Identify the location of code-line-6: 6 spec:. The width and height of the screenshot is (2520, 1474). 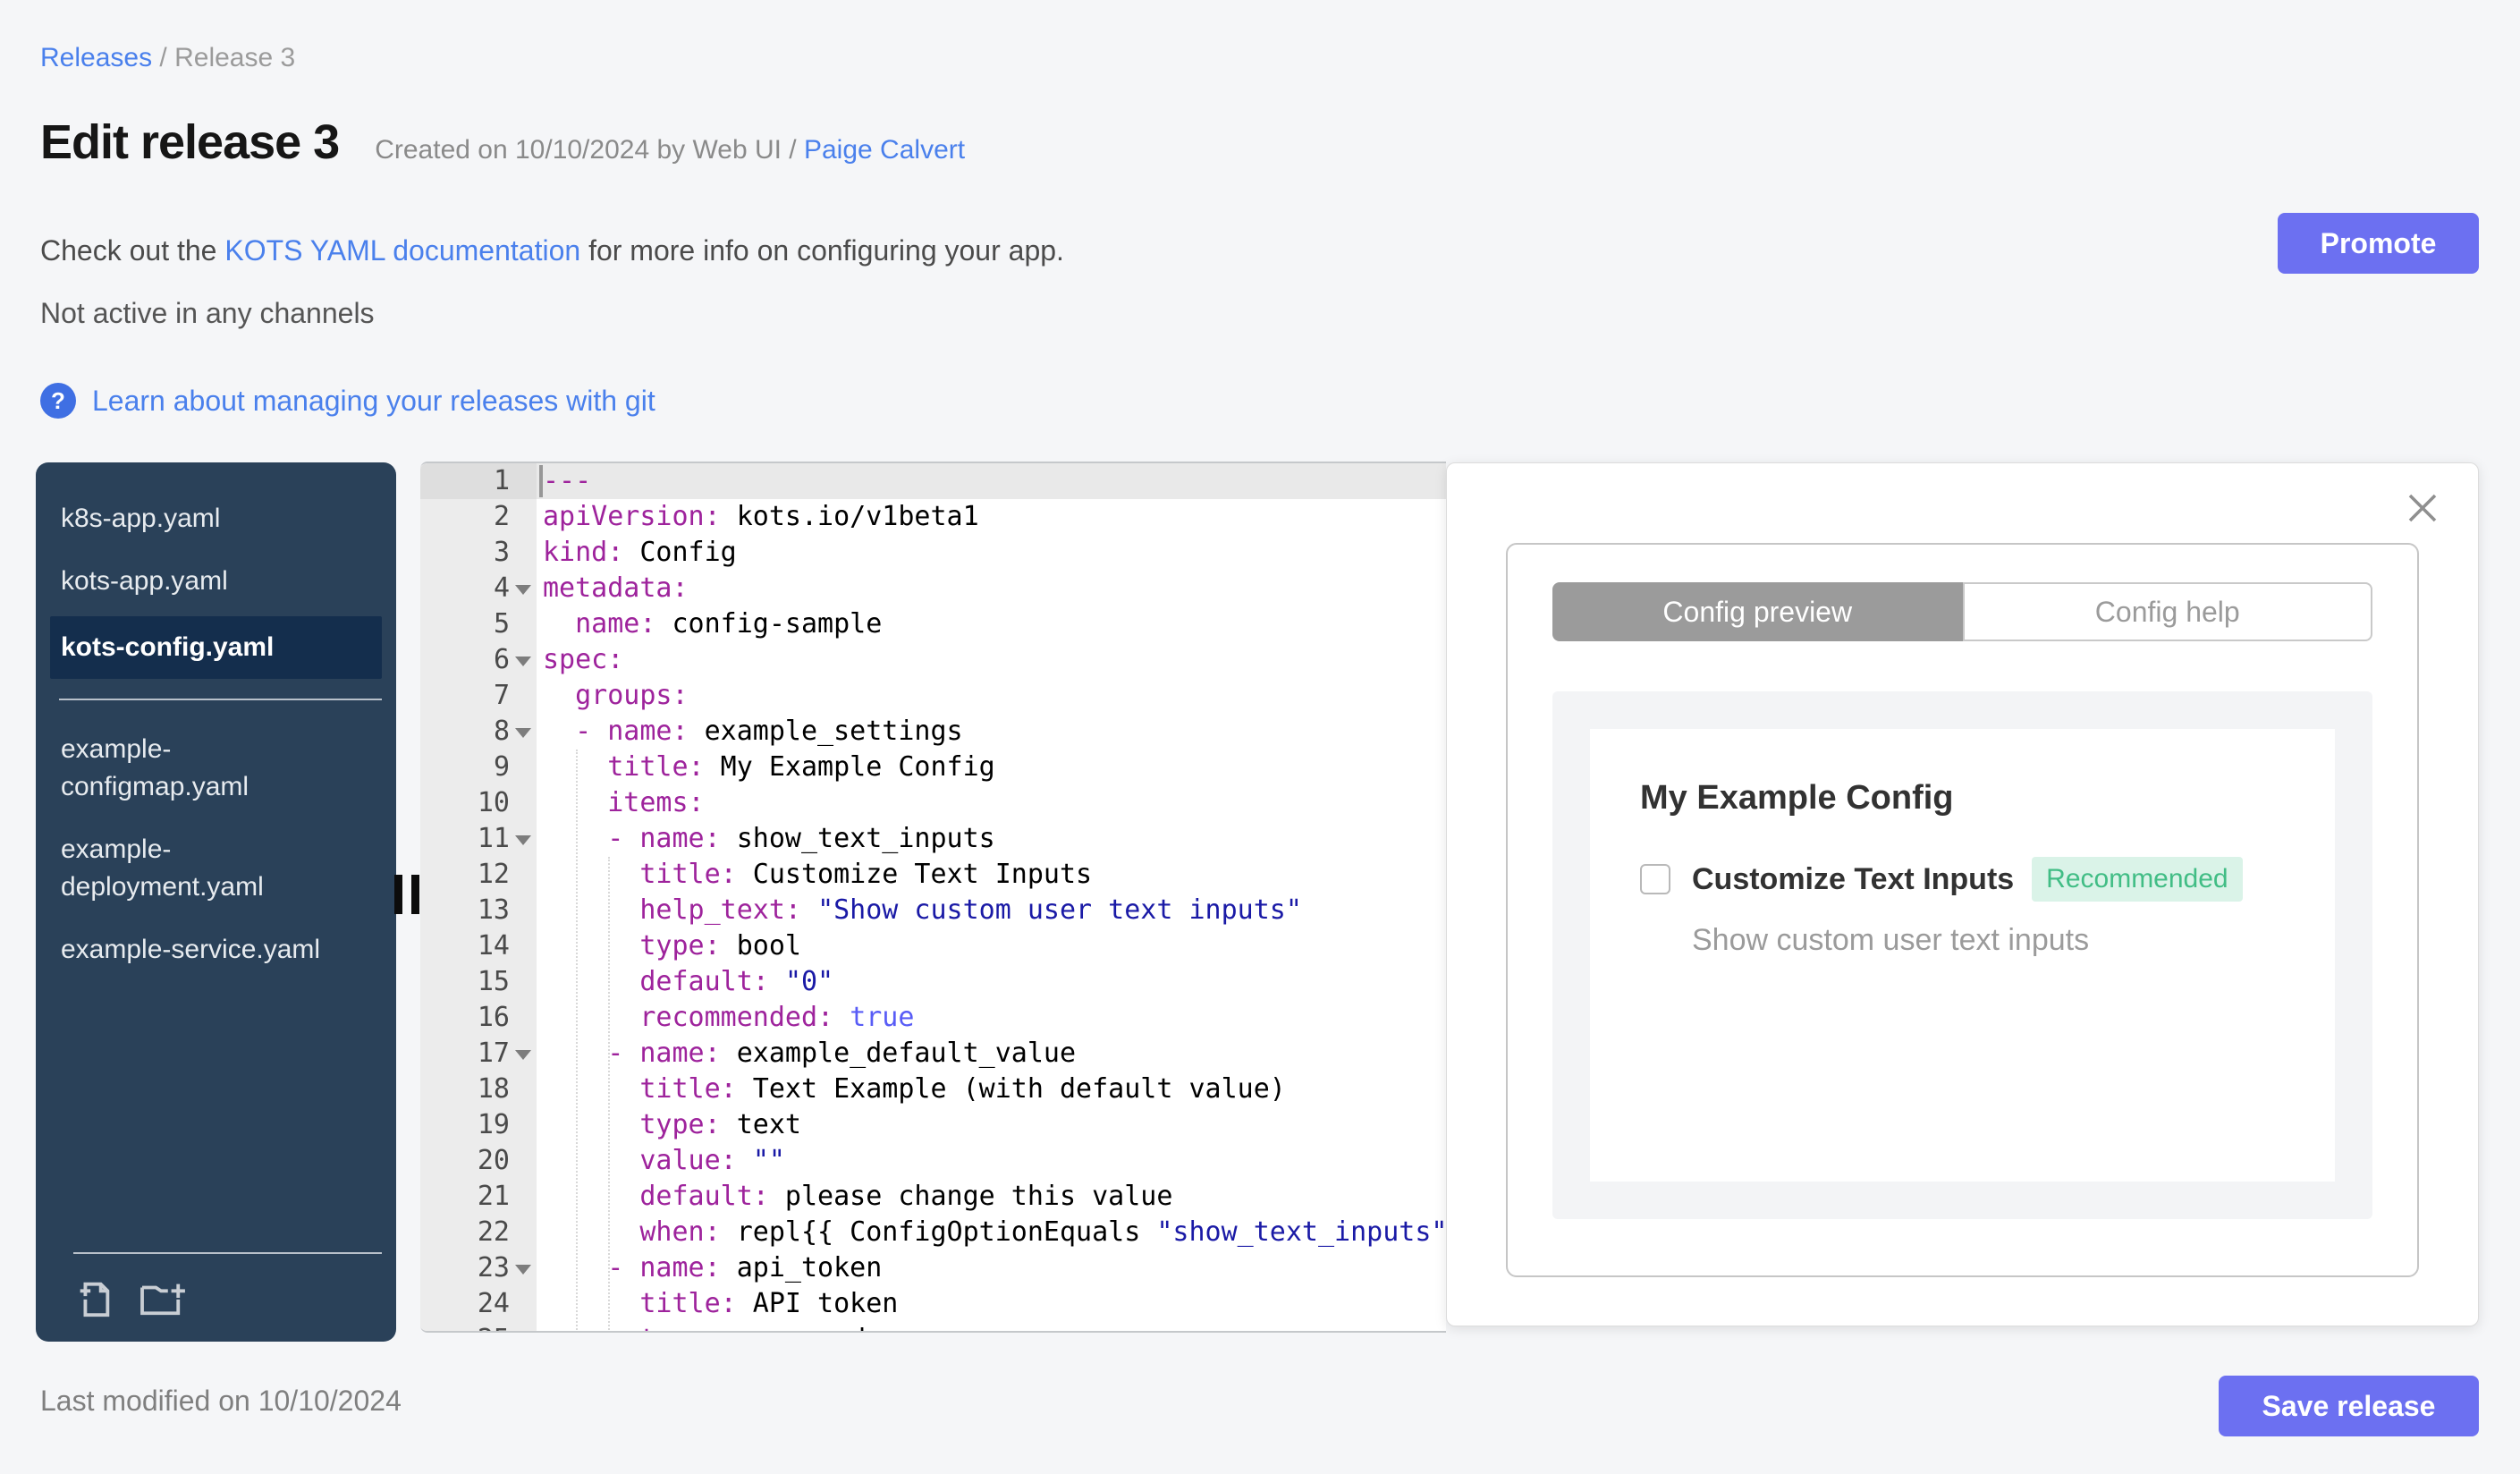
(933, 660).